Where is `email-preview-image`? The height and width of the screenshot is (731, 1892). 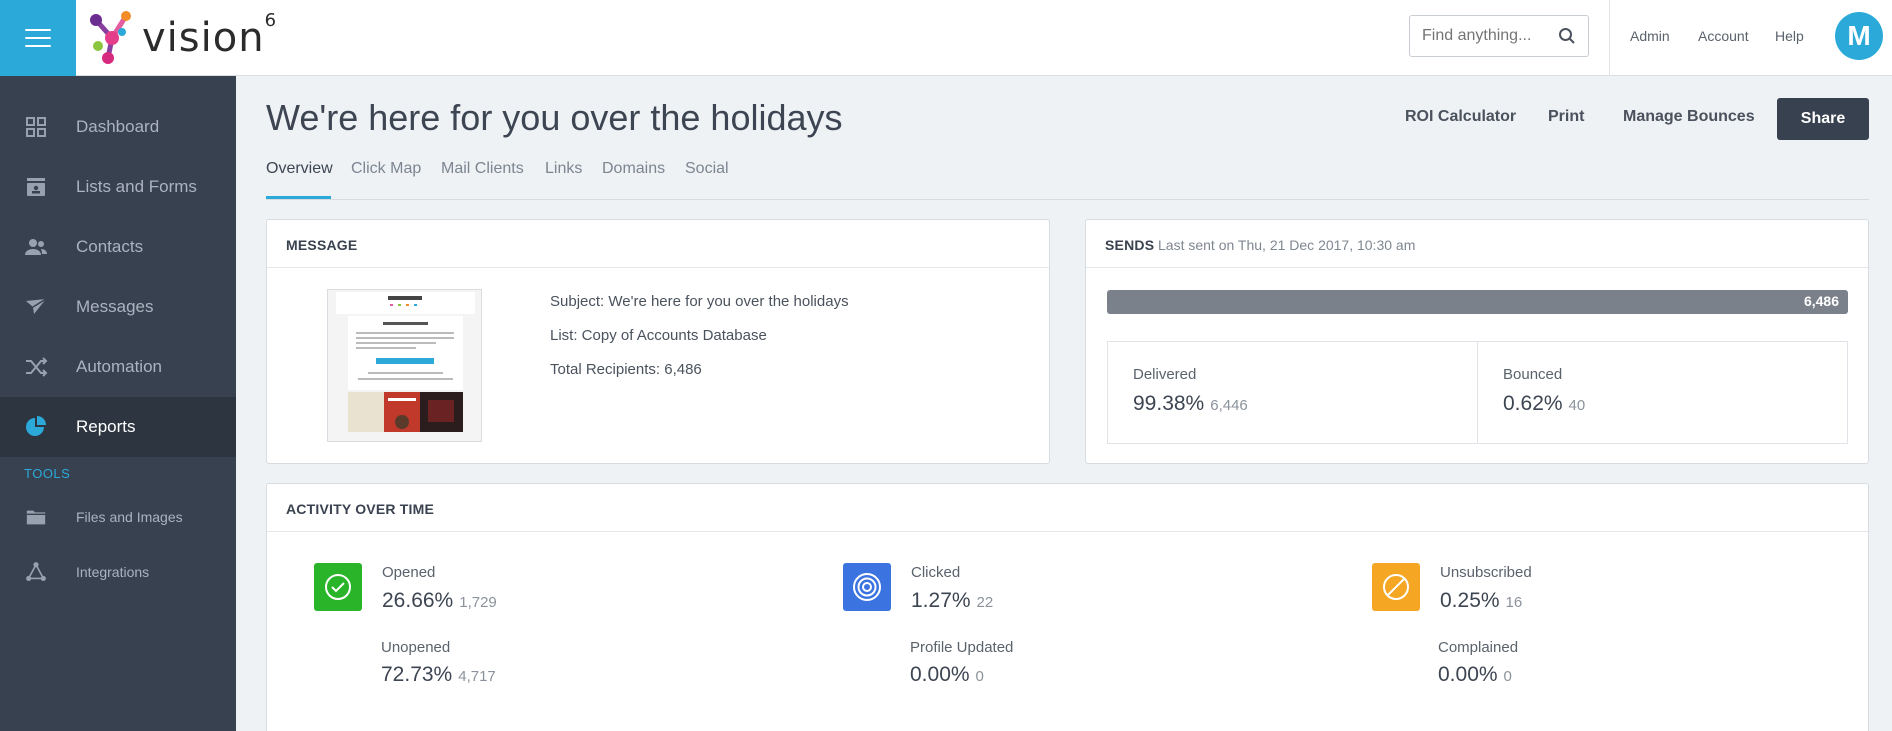 email-preview-image is located at coordinates (404, 365).